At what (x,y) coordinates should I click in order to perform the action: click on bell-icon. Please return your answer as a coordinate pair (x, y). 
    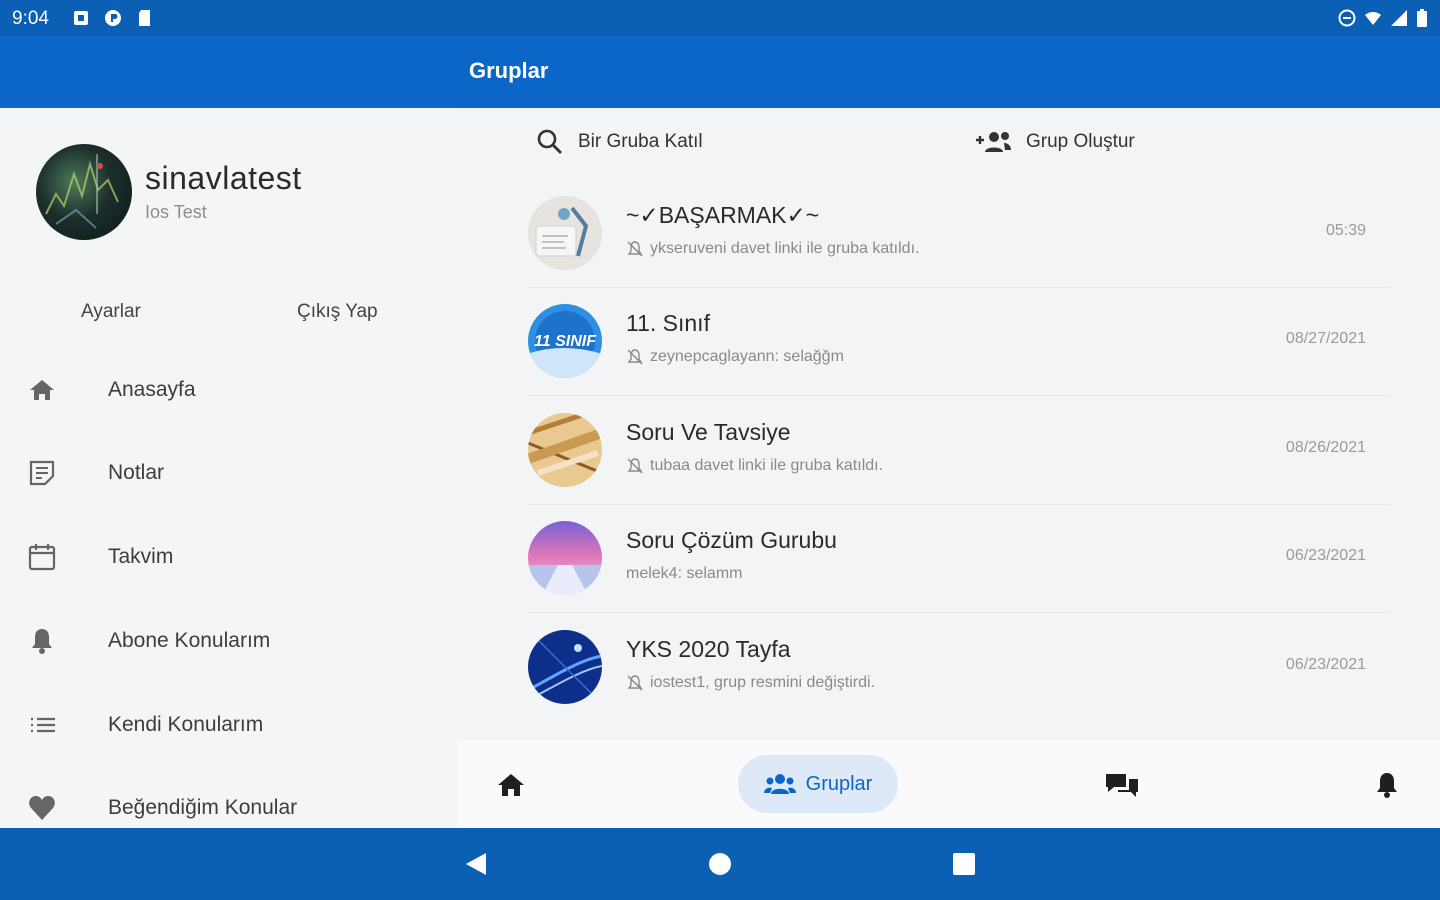
    Looking at the image, I should click on (42, 641).